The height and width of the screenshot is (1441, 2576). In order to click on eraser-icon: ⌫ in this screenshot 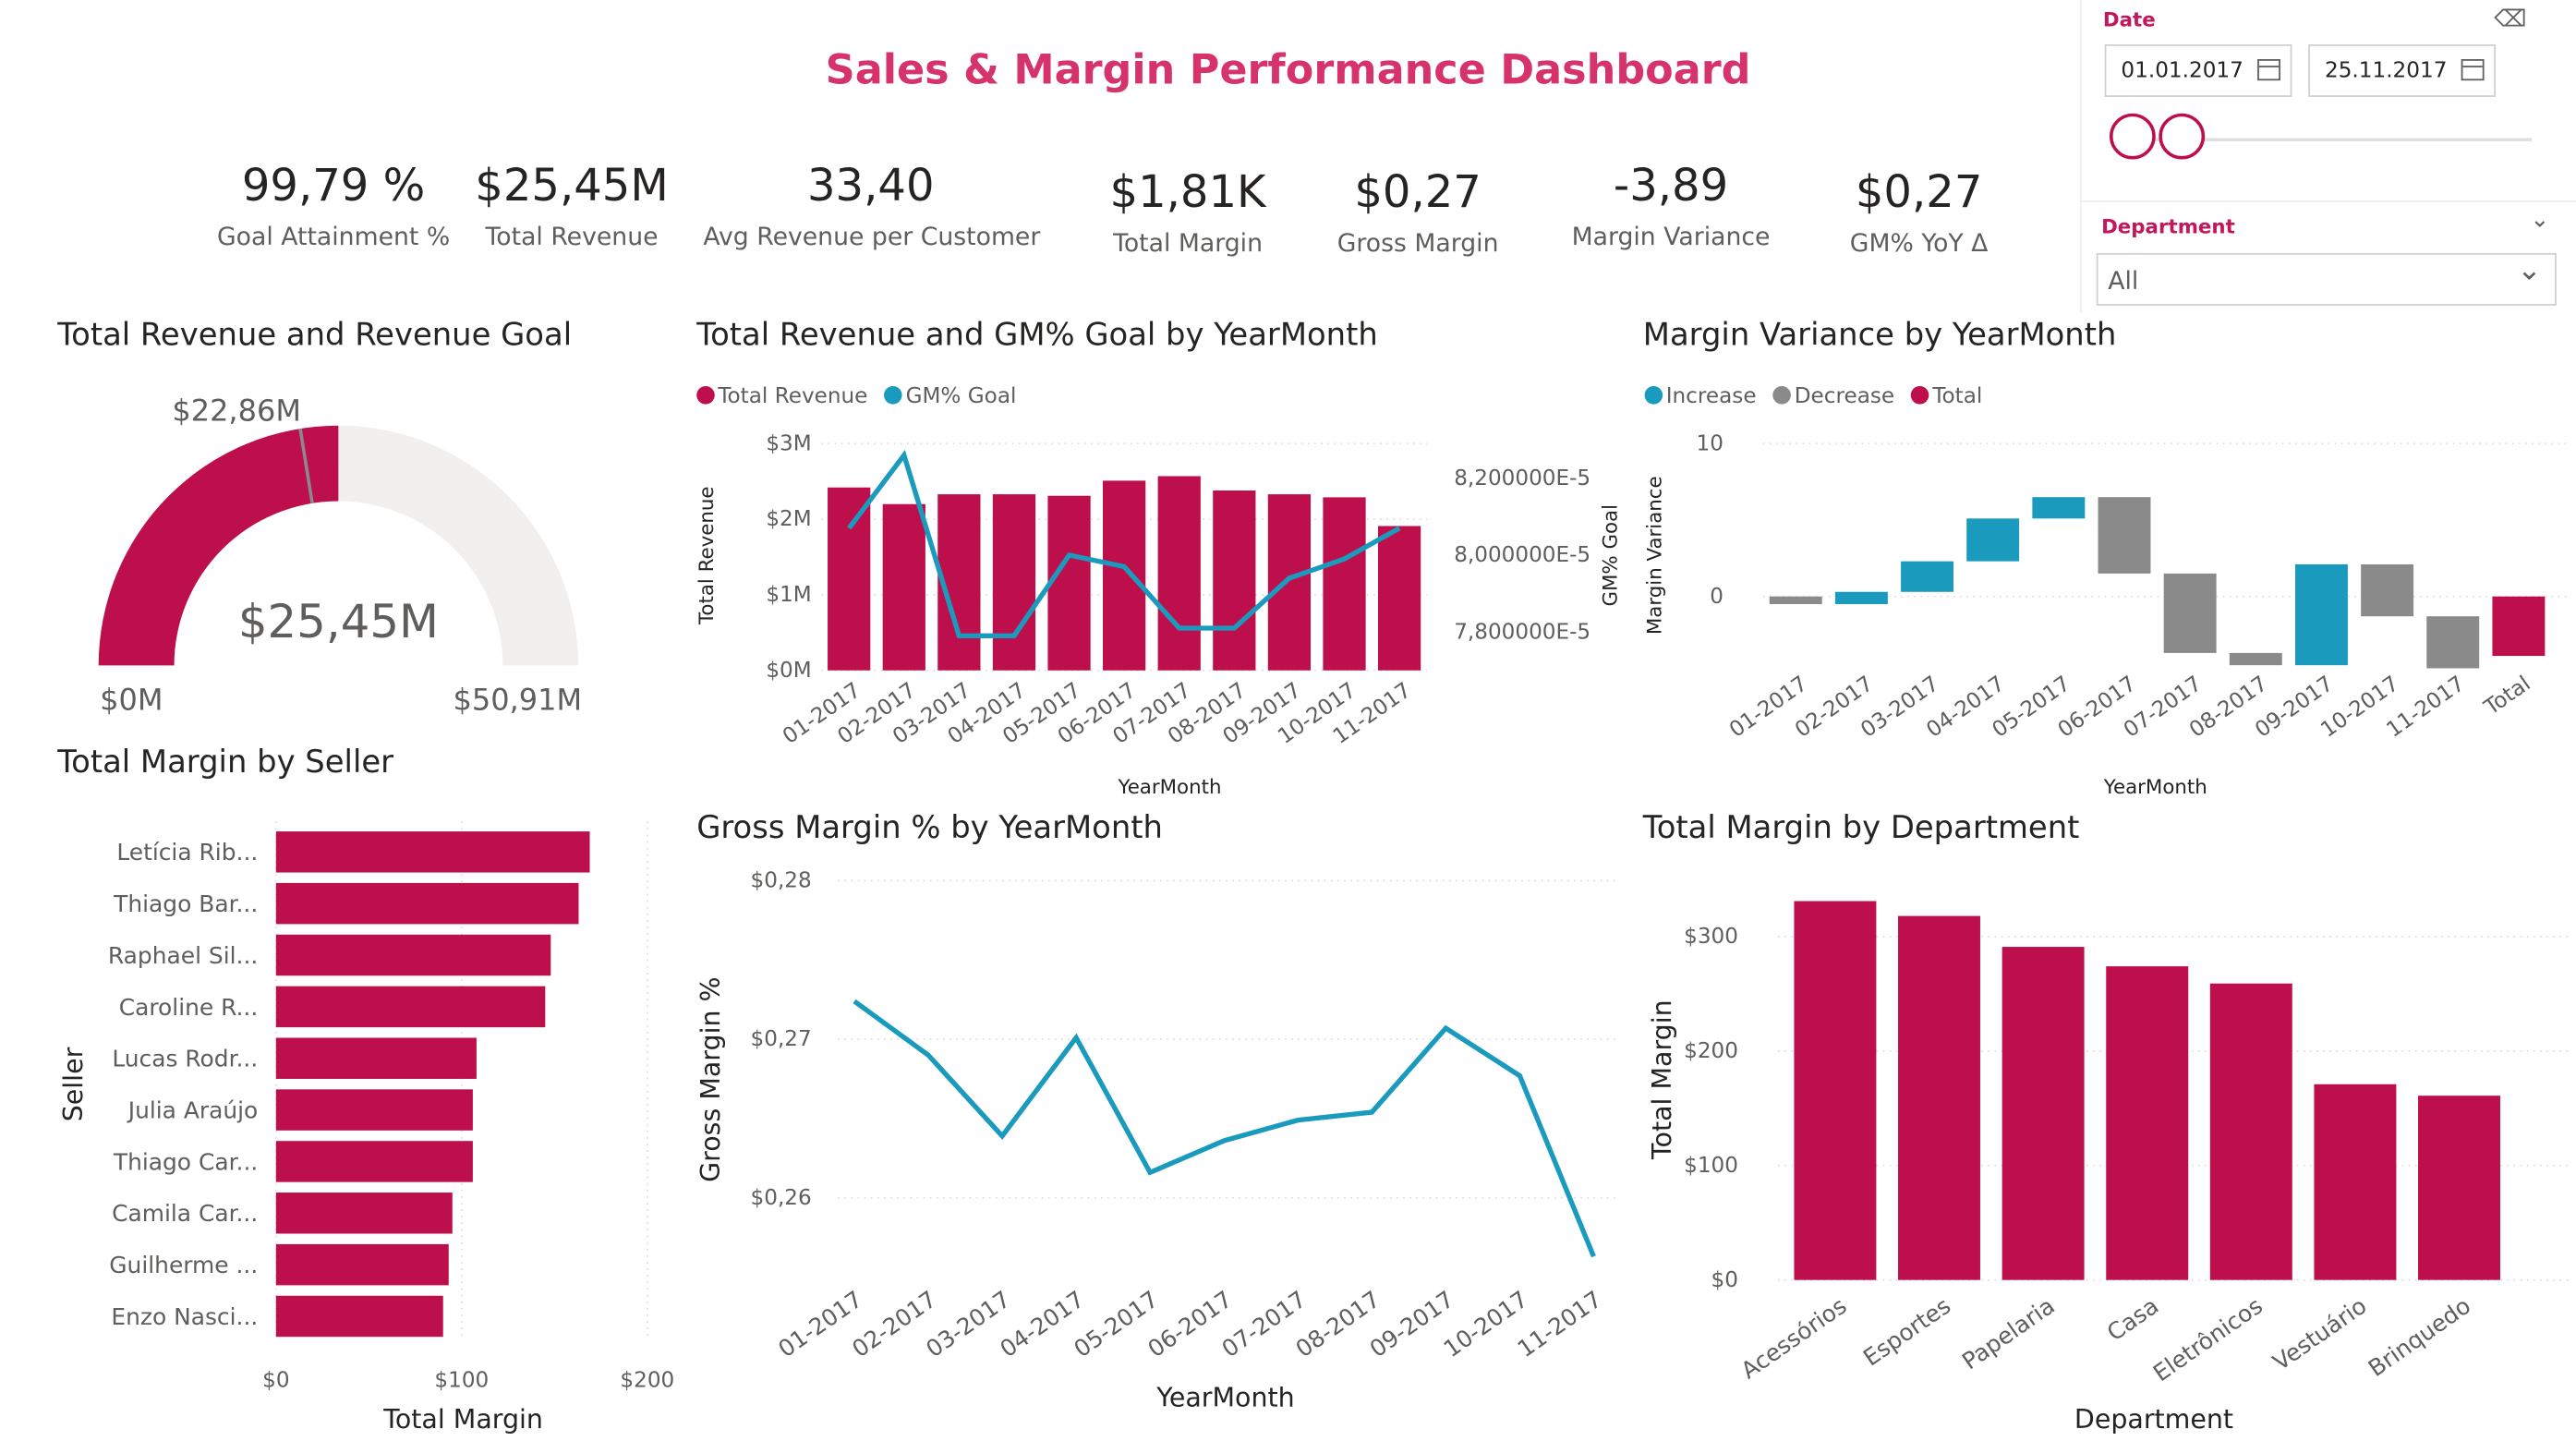, I will do `click(2510, 19)`.